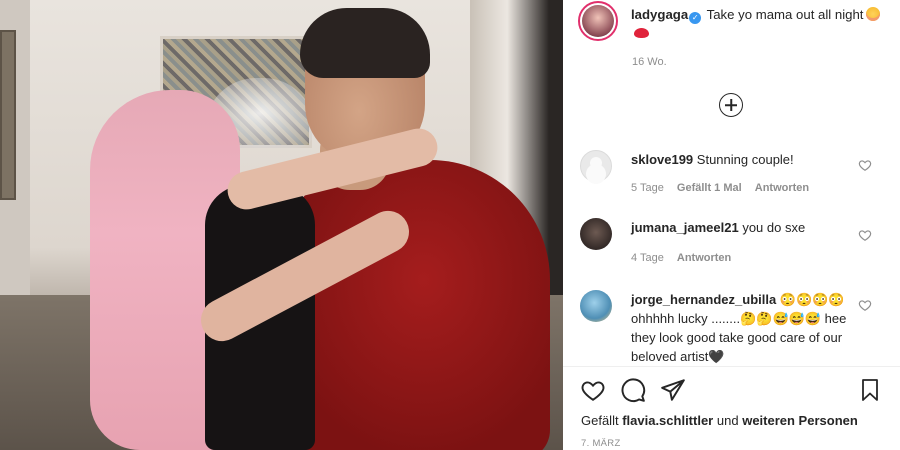 This screenshot has height=450, width=900. I want to click on post-timestamp: 16 Wo., so click(649, 62).